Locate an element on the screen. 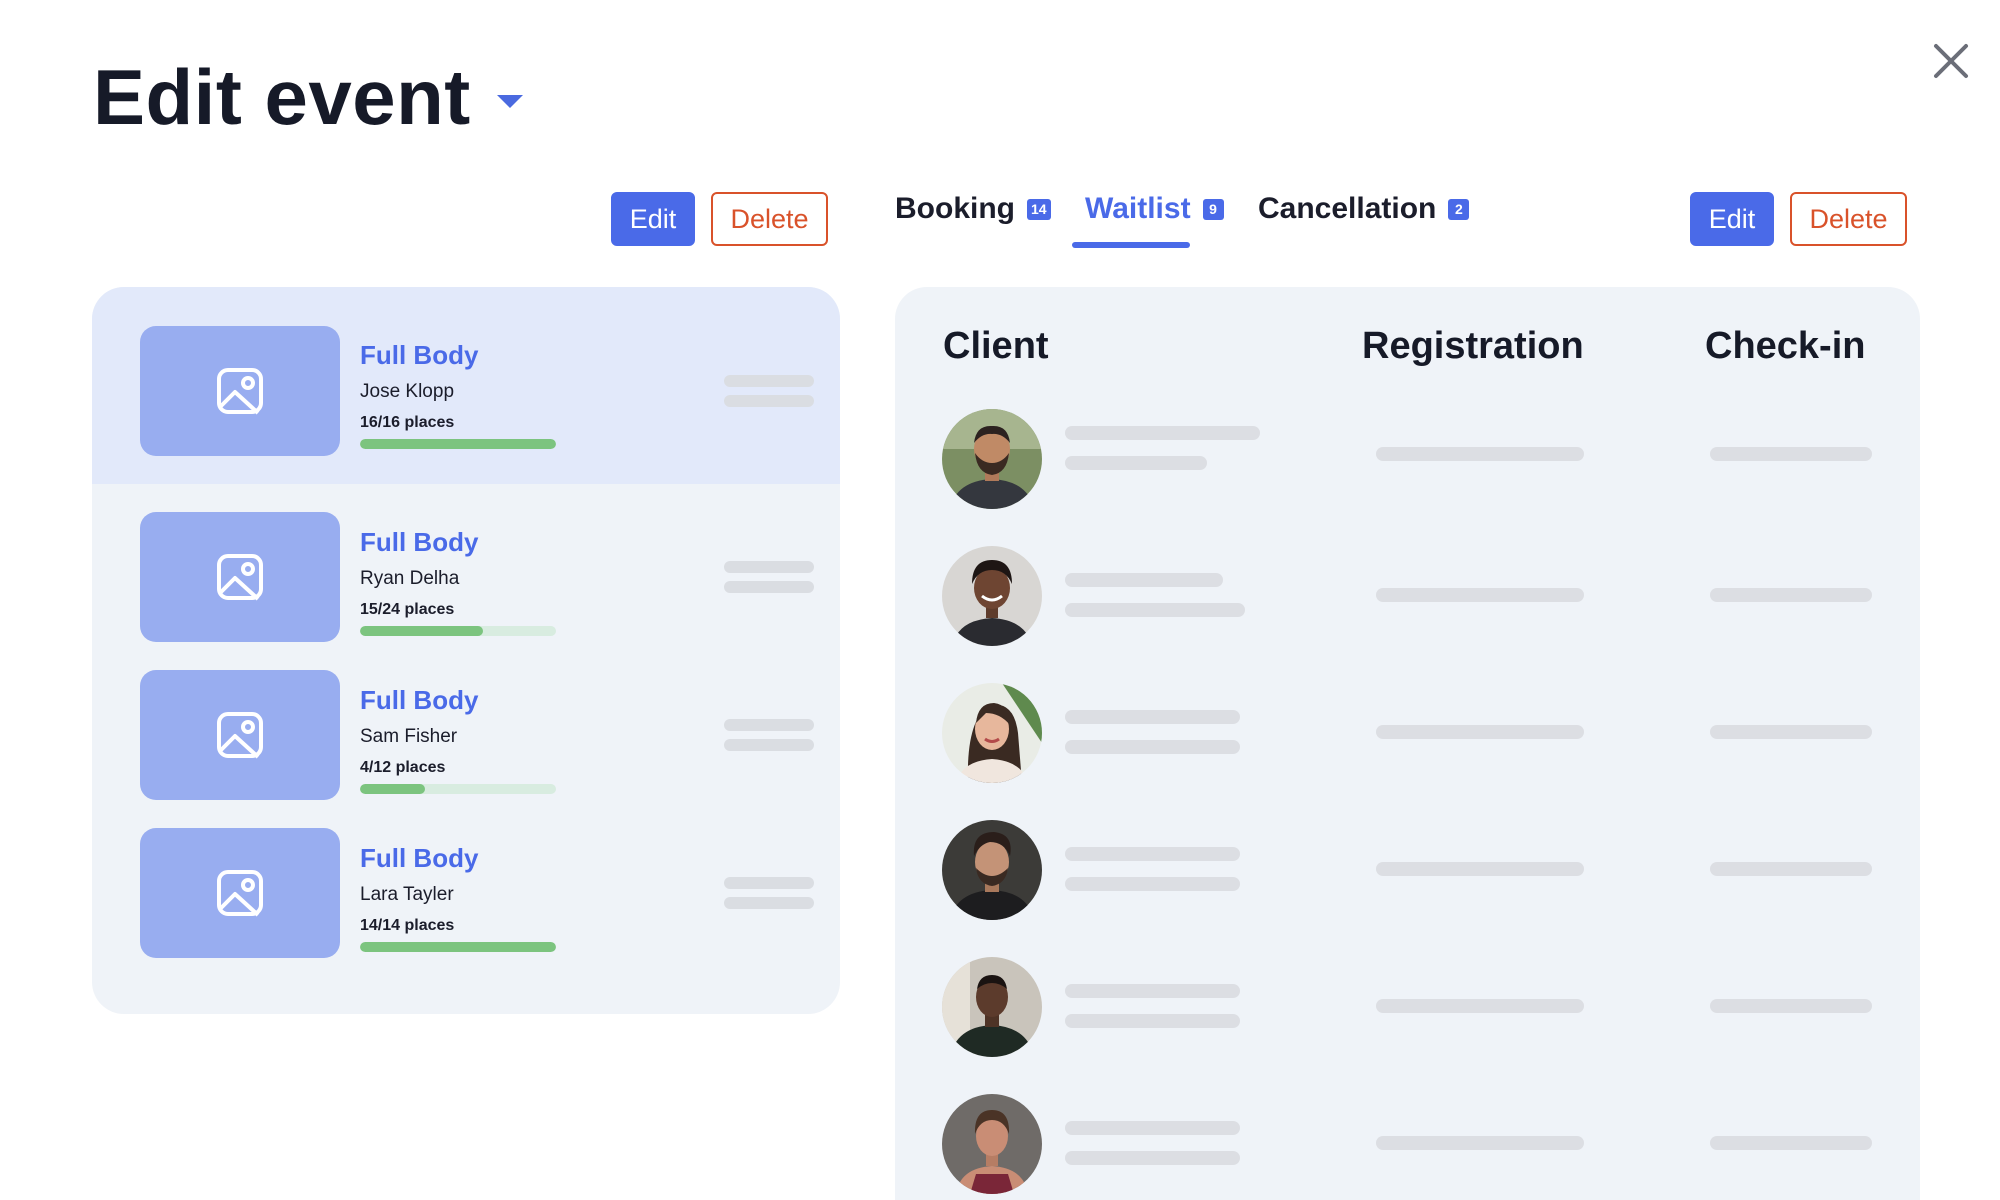 The image size is (2000, 1200). event-card: Full Body Ryan Delha 15/24 places is located at coordinates (466, 582).